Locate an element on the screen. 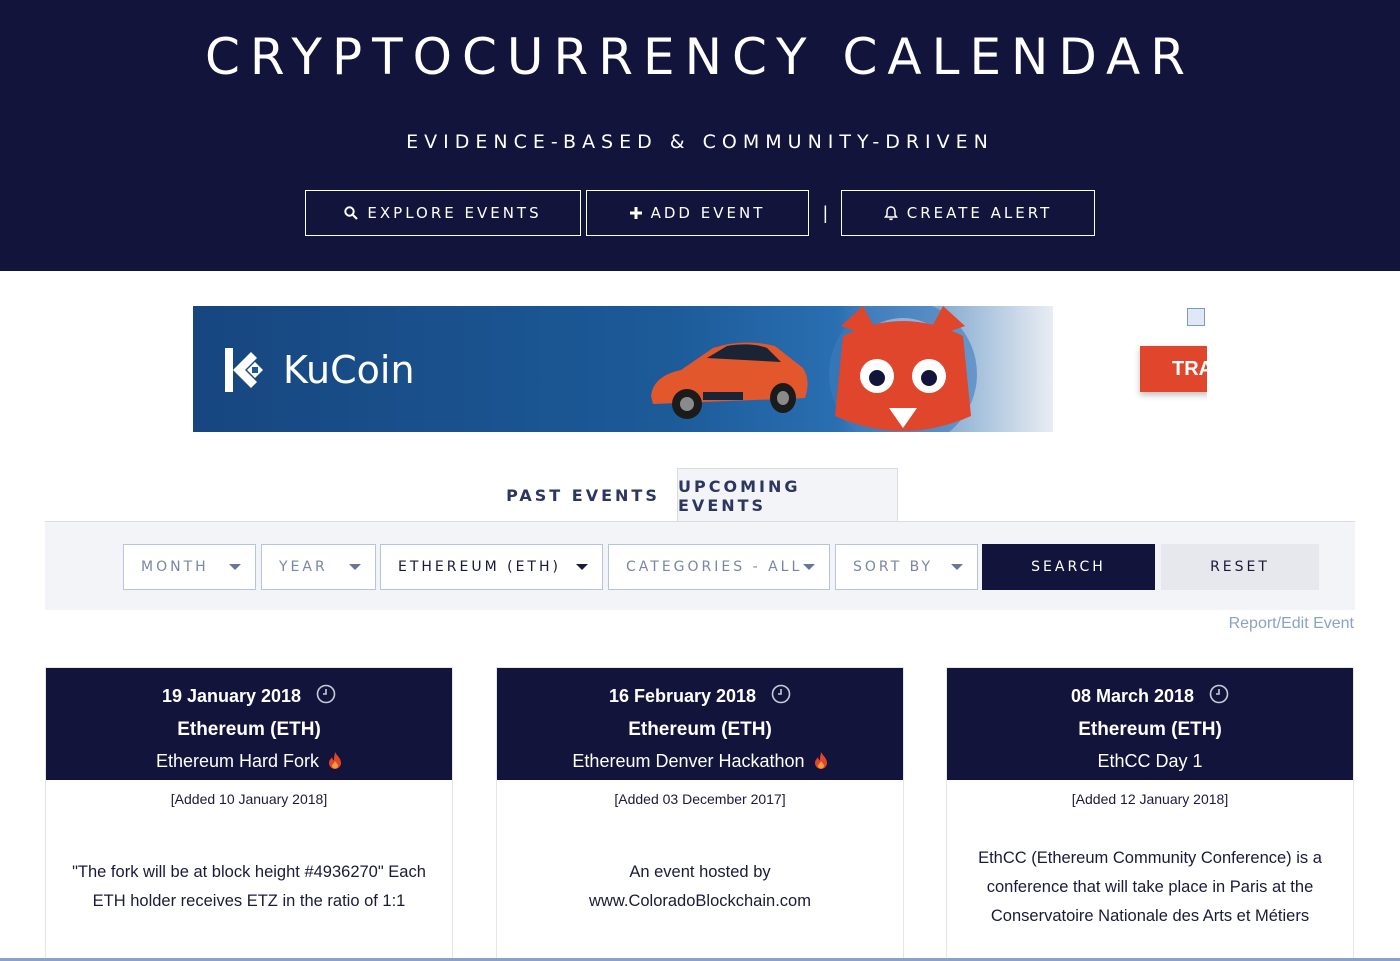 The width and height of the screenshot is (1400, 961). event-card-header: 08 March 2018 Ethereum (ETH) EthCC Day 1 is located at coordinates (1150, 724).